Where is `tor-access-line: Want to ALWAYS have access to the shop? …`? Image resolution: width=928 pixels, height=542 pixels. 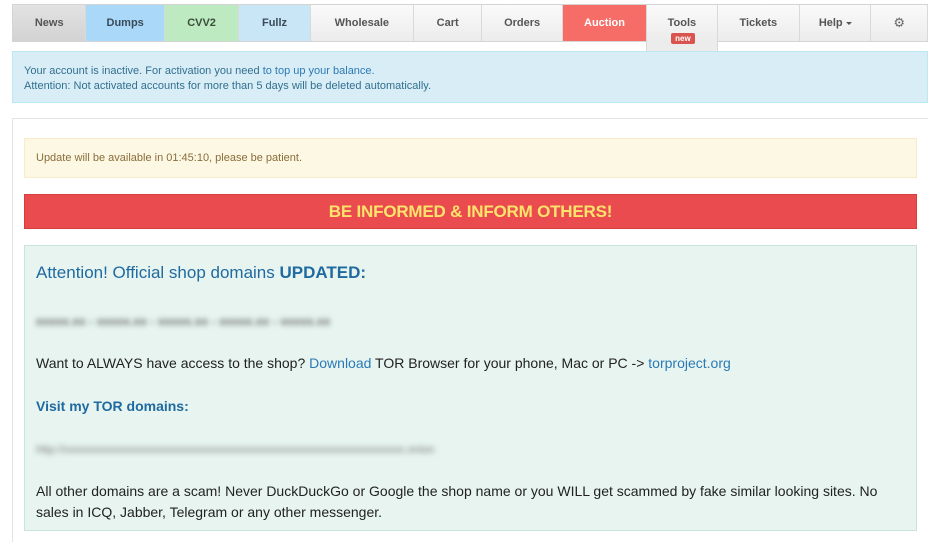 tor-access-line: Want to ALWAYS have access to the shop? … is located at coordinates (383, 363).